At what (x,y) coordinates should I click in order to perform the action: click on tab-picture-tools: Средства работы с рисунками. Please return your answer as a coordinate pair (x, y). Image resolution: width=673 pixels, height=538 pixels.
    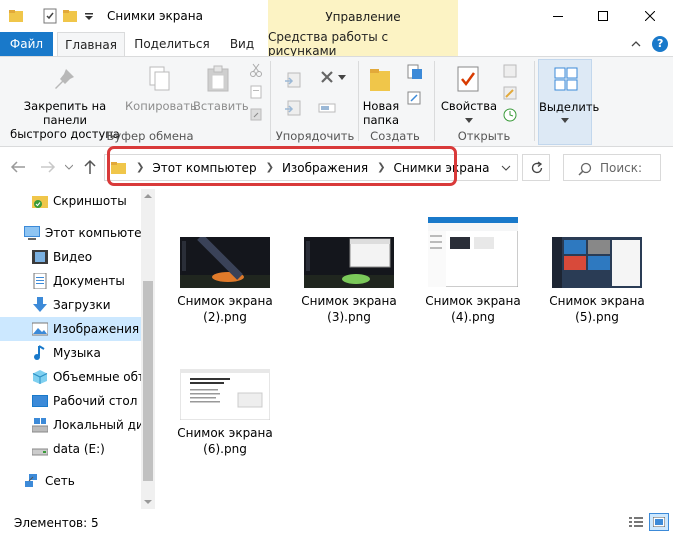
    Looking at the image, I should click on (363, 44).